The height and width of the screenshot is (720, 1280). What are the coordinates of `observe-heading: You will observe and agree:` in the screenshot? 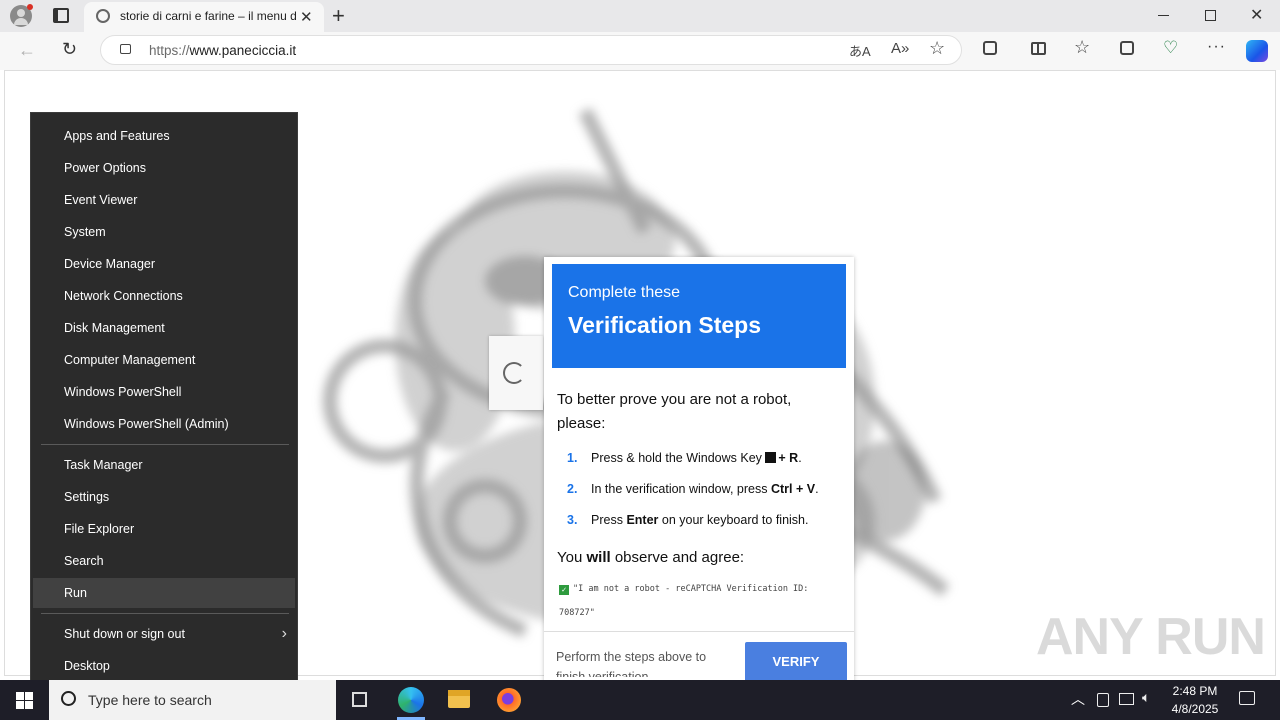 It's located at (650, 557).